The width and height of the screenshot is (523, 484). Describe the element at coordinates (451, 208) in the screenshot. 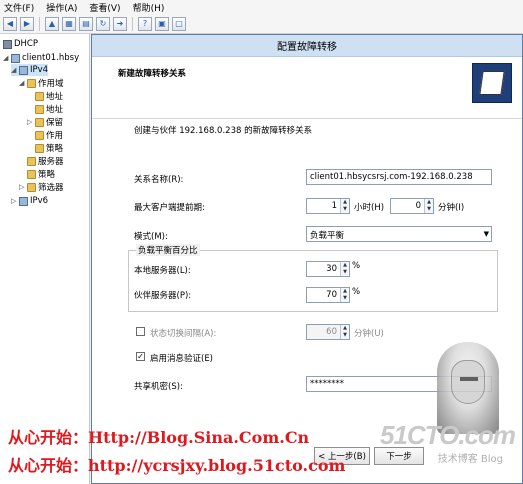

I see `minutes-unit-label: 分钟(I)` at that location.